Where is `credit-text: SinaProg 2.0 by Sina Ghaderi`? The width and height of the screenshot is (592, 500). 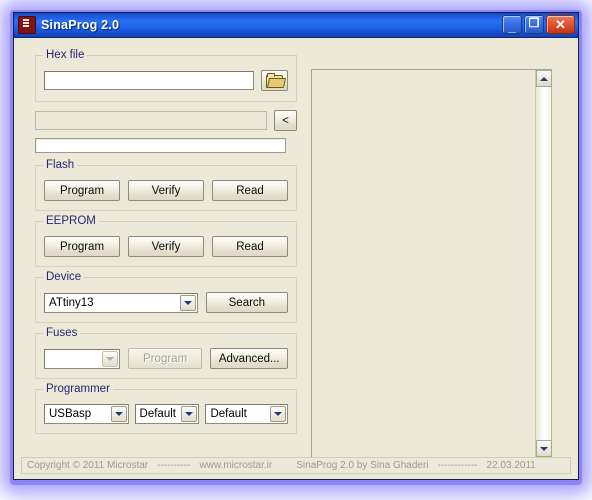
credit-text: SinaProg 2.0 by Sina Ghaderi is located at coordinates (362, 465).